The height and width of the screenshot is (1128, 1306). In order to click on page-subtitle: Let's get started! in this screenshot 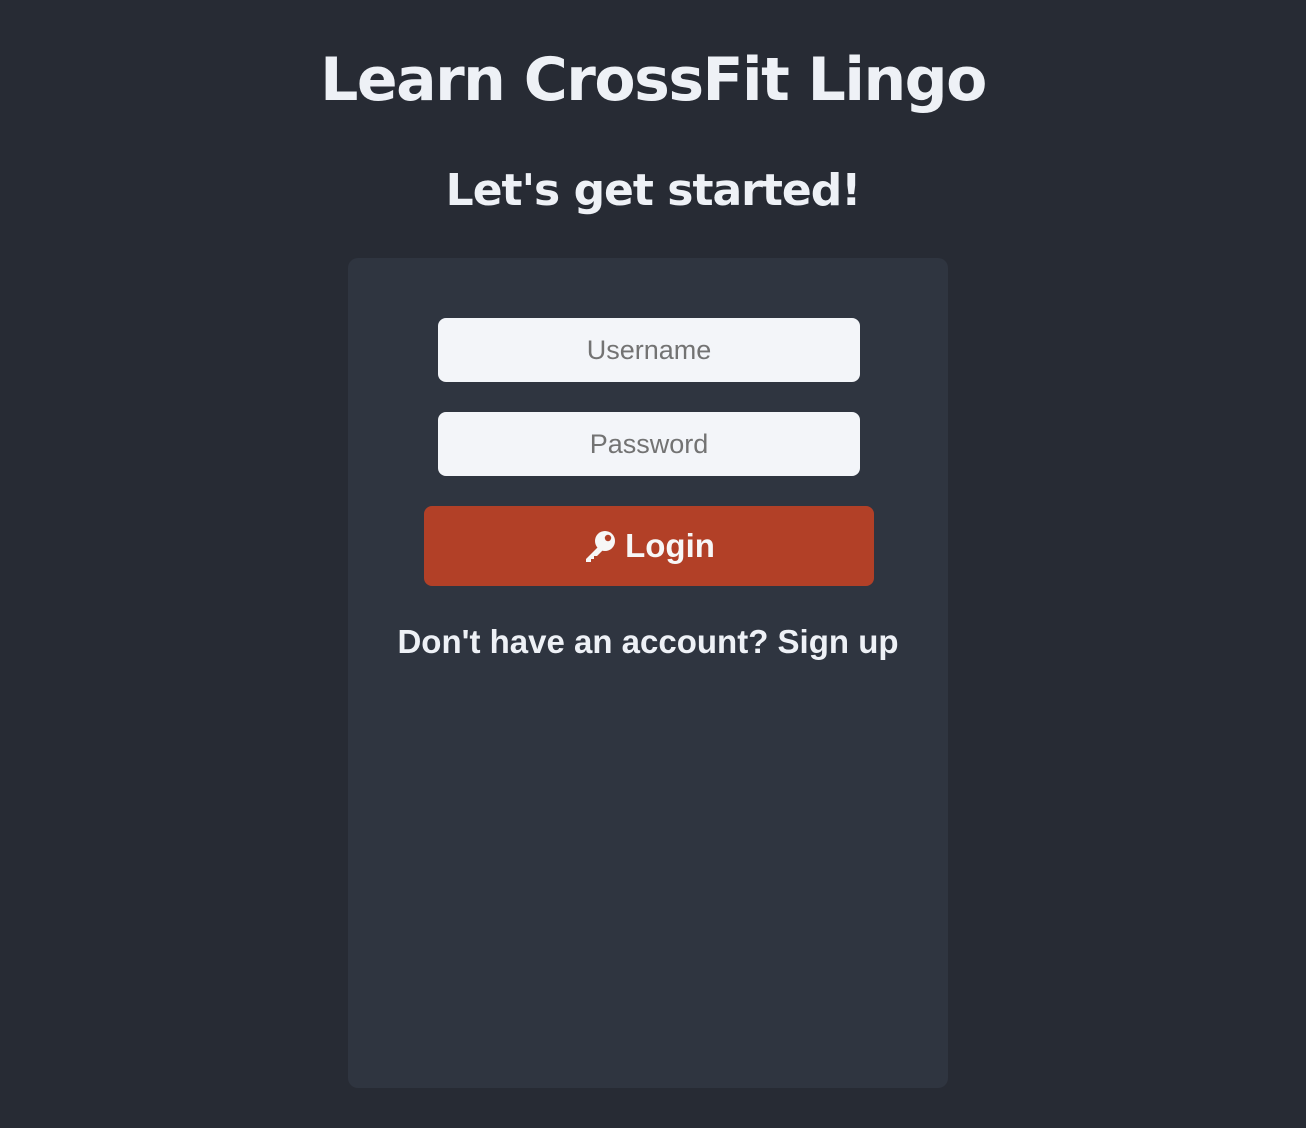, I will do `click(653, 190)`.